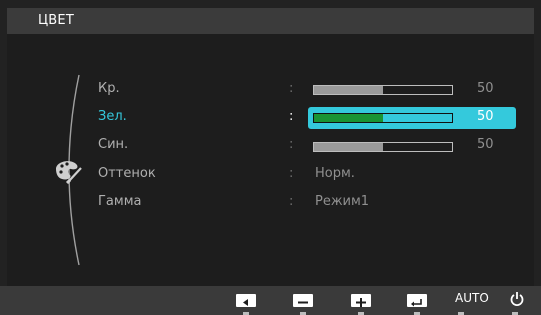 This screenshot has width=541, height=315. I want to click on green-value: 50, so click(485, 116).